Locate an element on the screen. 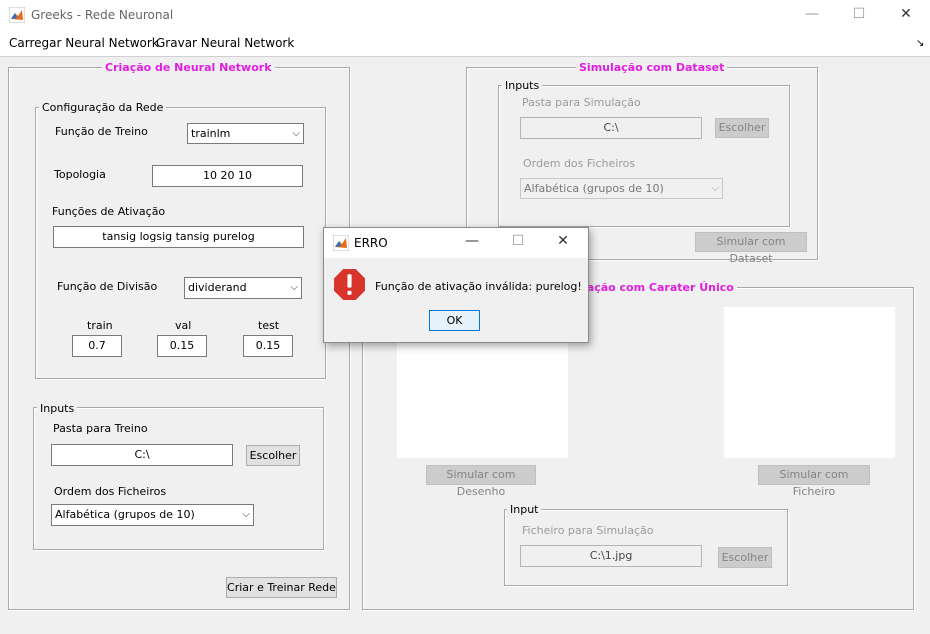  train-ratio-label: train is located at coordinates (100, 325).